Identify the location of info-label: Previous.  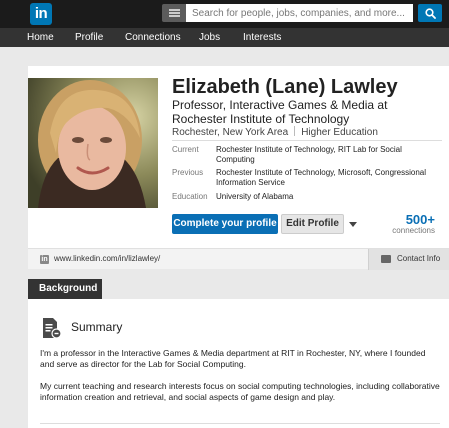
(188, 172).